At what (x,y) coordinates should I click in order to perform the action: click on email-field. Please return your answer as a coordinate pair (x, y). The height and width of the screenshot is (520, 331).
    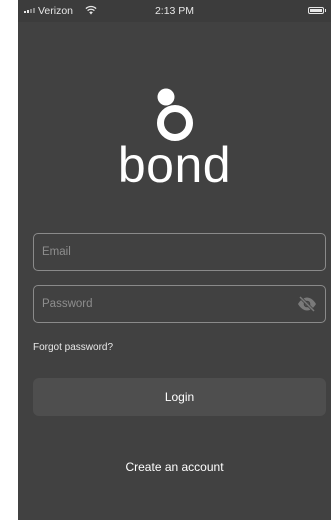
    Looking at the image, I should click on (179, 252).